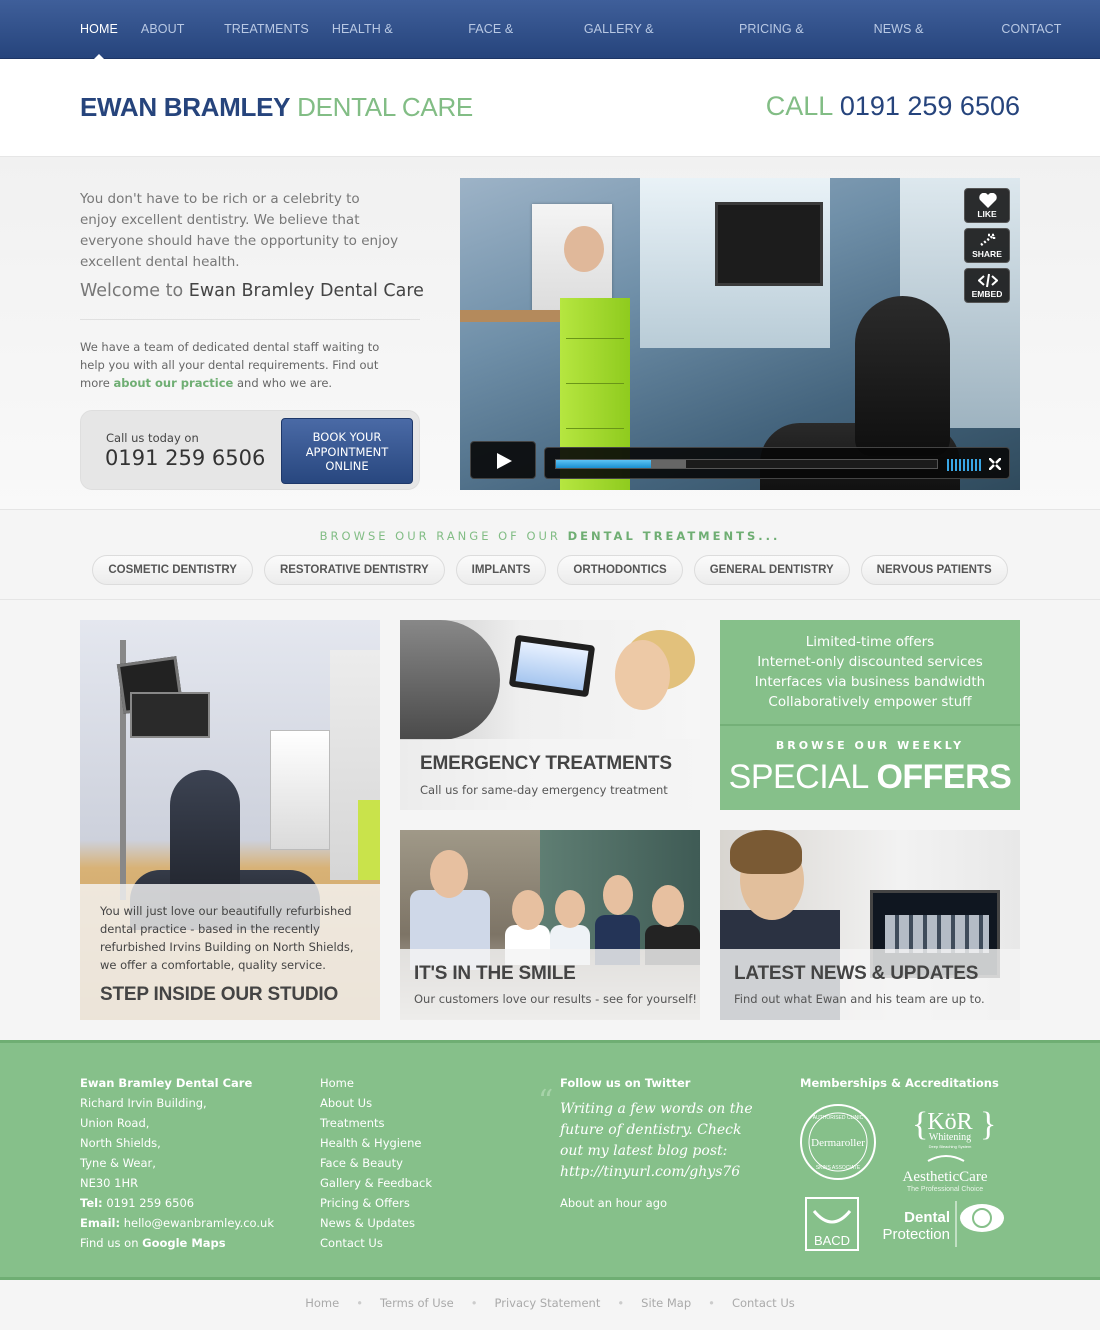 Image resolution: width=1100 pixels, height=1330 pixels. Describe the element at coordinates (660, 1083) in the screenshot. I see `twitter-heading: Follow us on Twitter` at that location.